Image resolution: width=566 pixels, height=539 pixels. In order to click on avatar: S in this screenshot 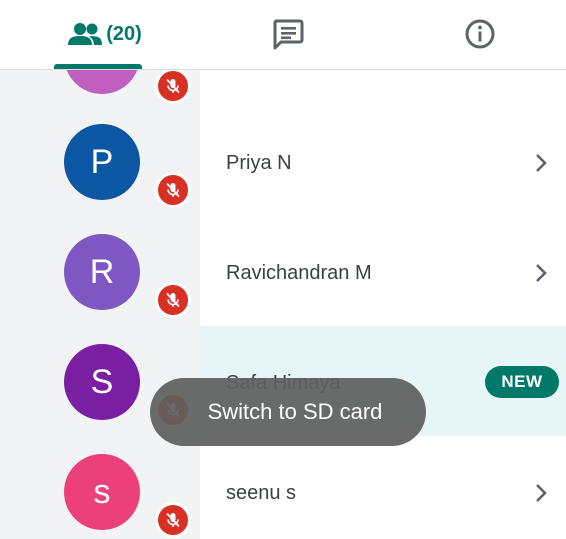, I will do `click(102, 382)`.